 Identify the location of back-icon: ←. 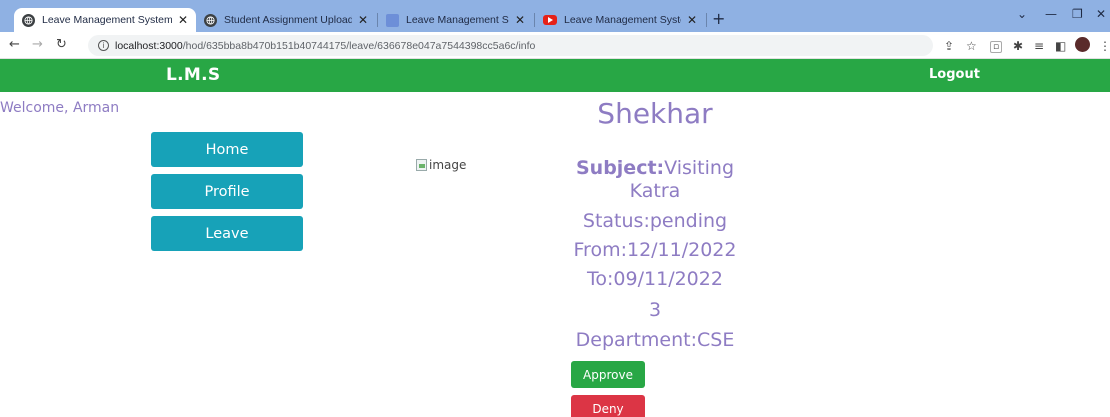
(14, 44).